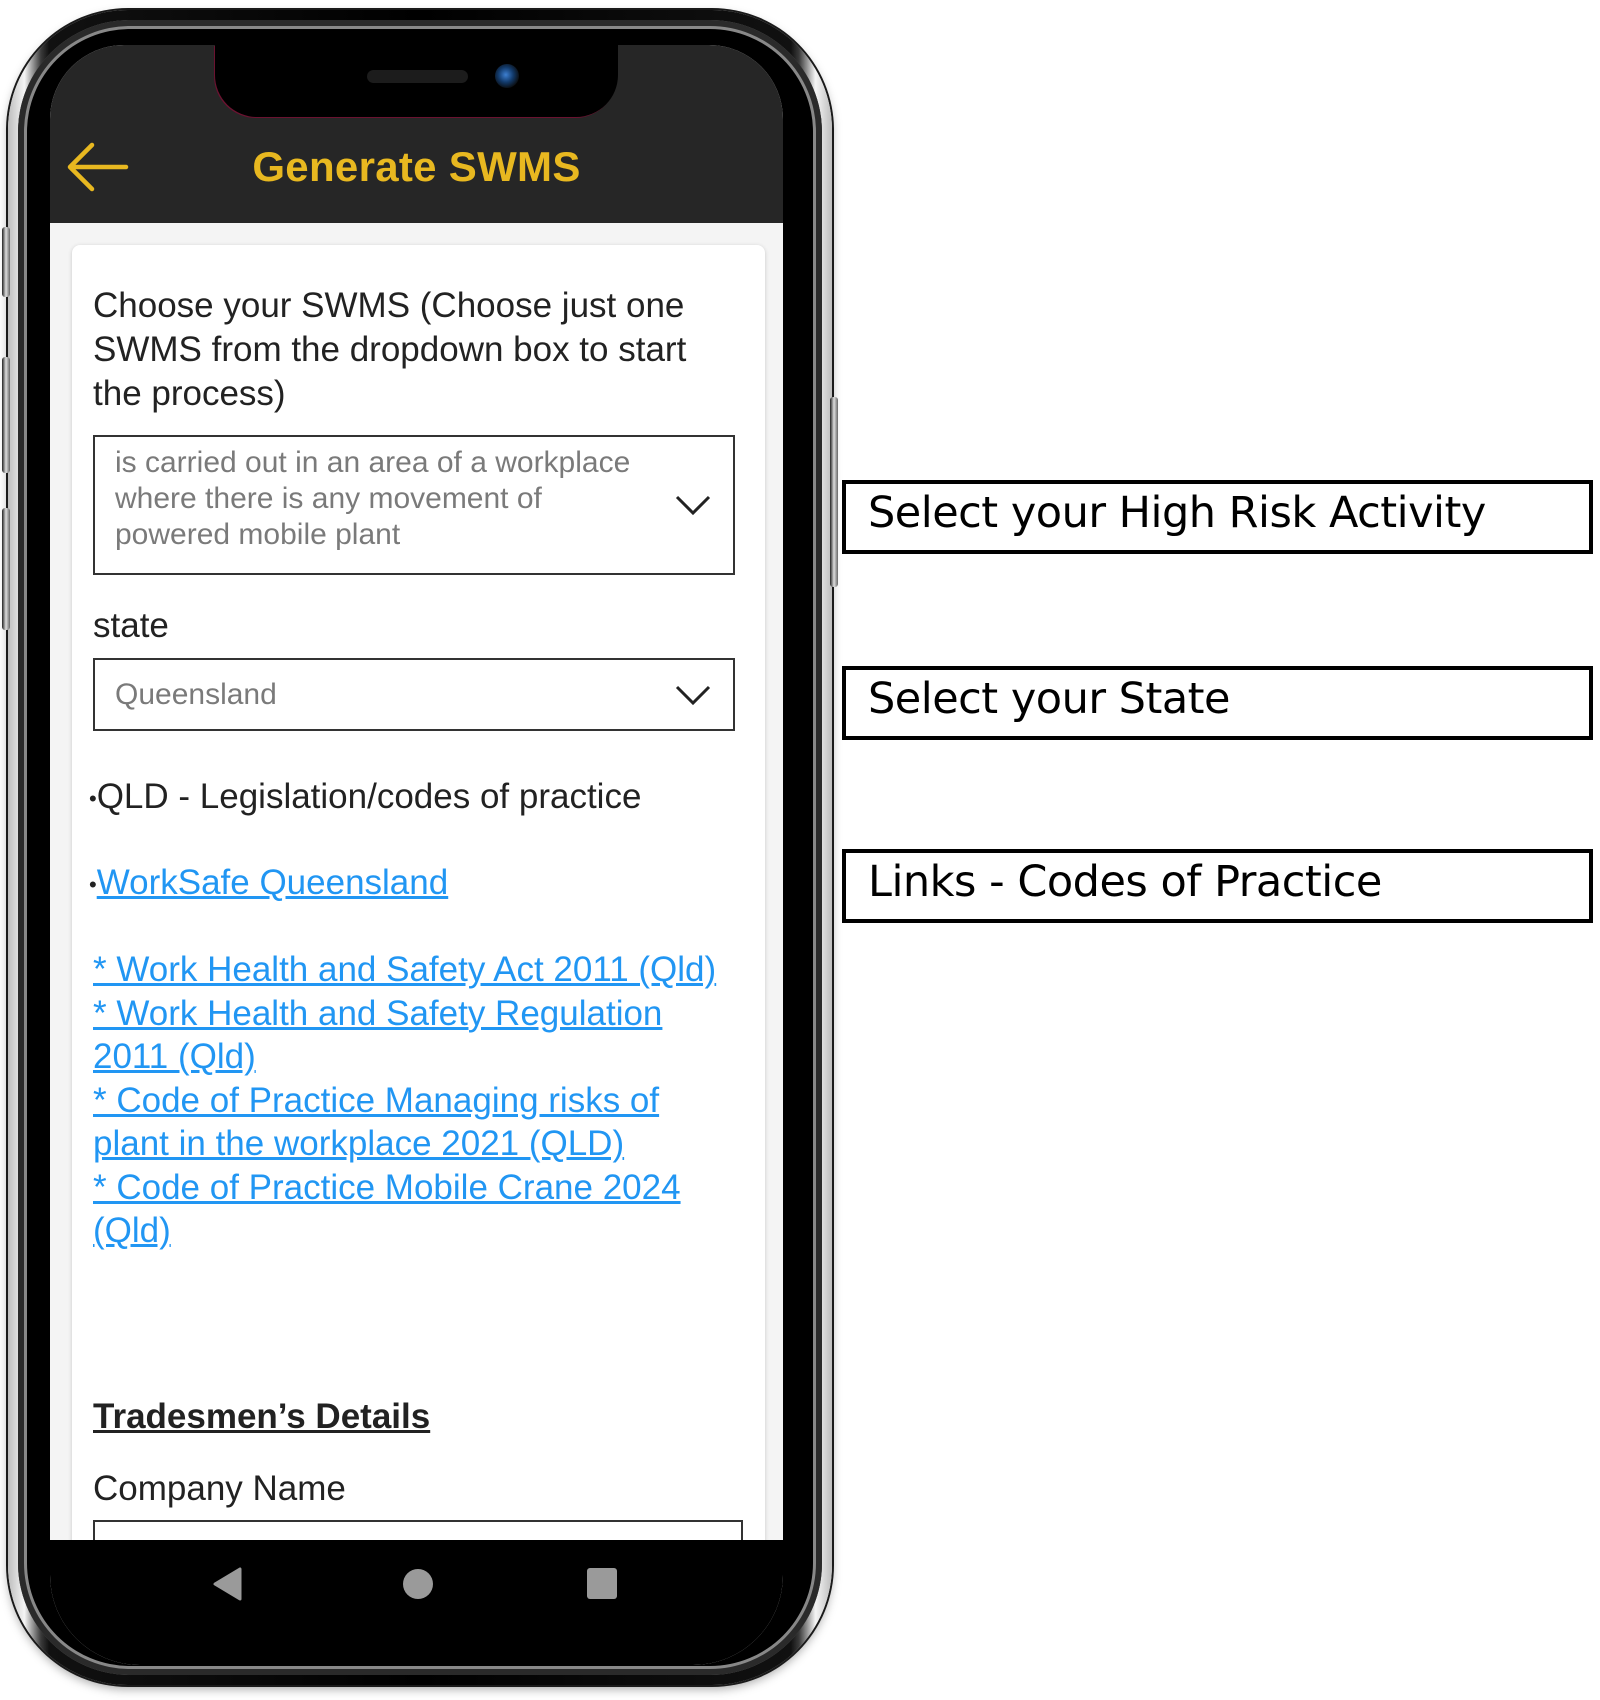 Image resolution: width=1600 pixels, height=1700 pixels. Describe the element at coordinates (507, 76) in the screenshot. I see `front-camera-icon` at that location.